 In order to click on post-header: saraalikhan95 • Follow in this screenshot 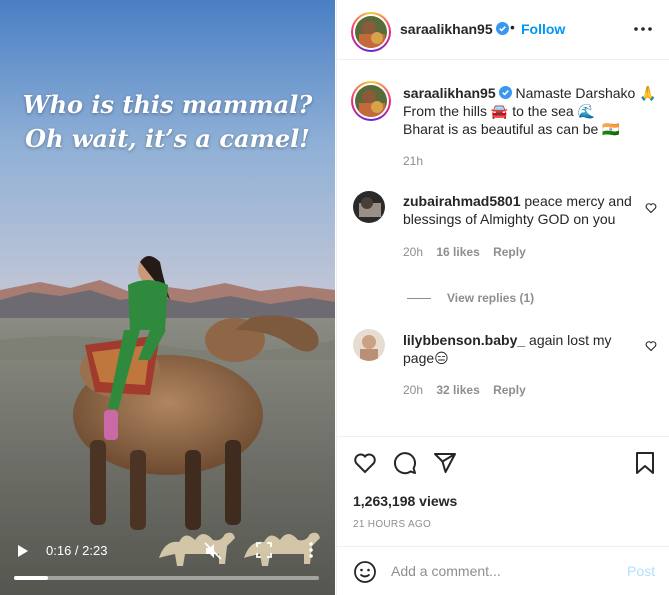, I will do `click(503, 30)`.